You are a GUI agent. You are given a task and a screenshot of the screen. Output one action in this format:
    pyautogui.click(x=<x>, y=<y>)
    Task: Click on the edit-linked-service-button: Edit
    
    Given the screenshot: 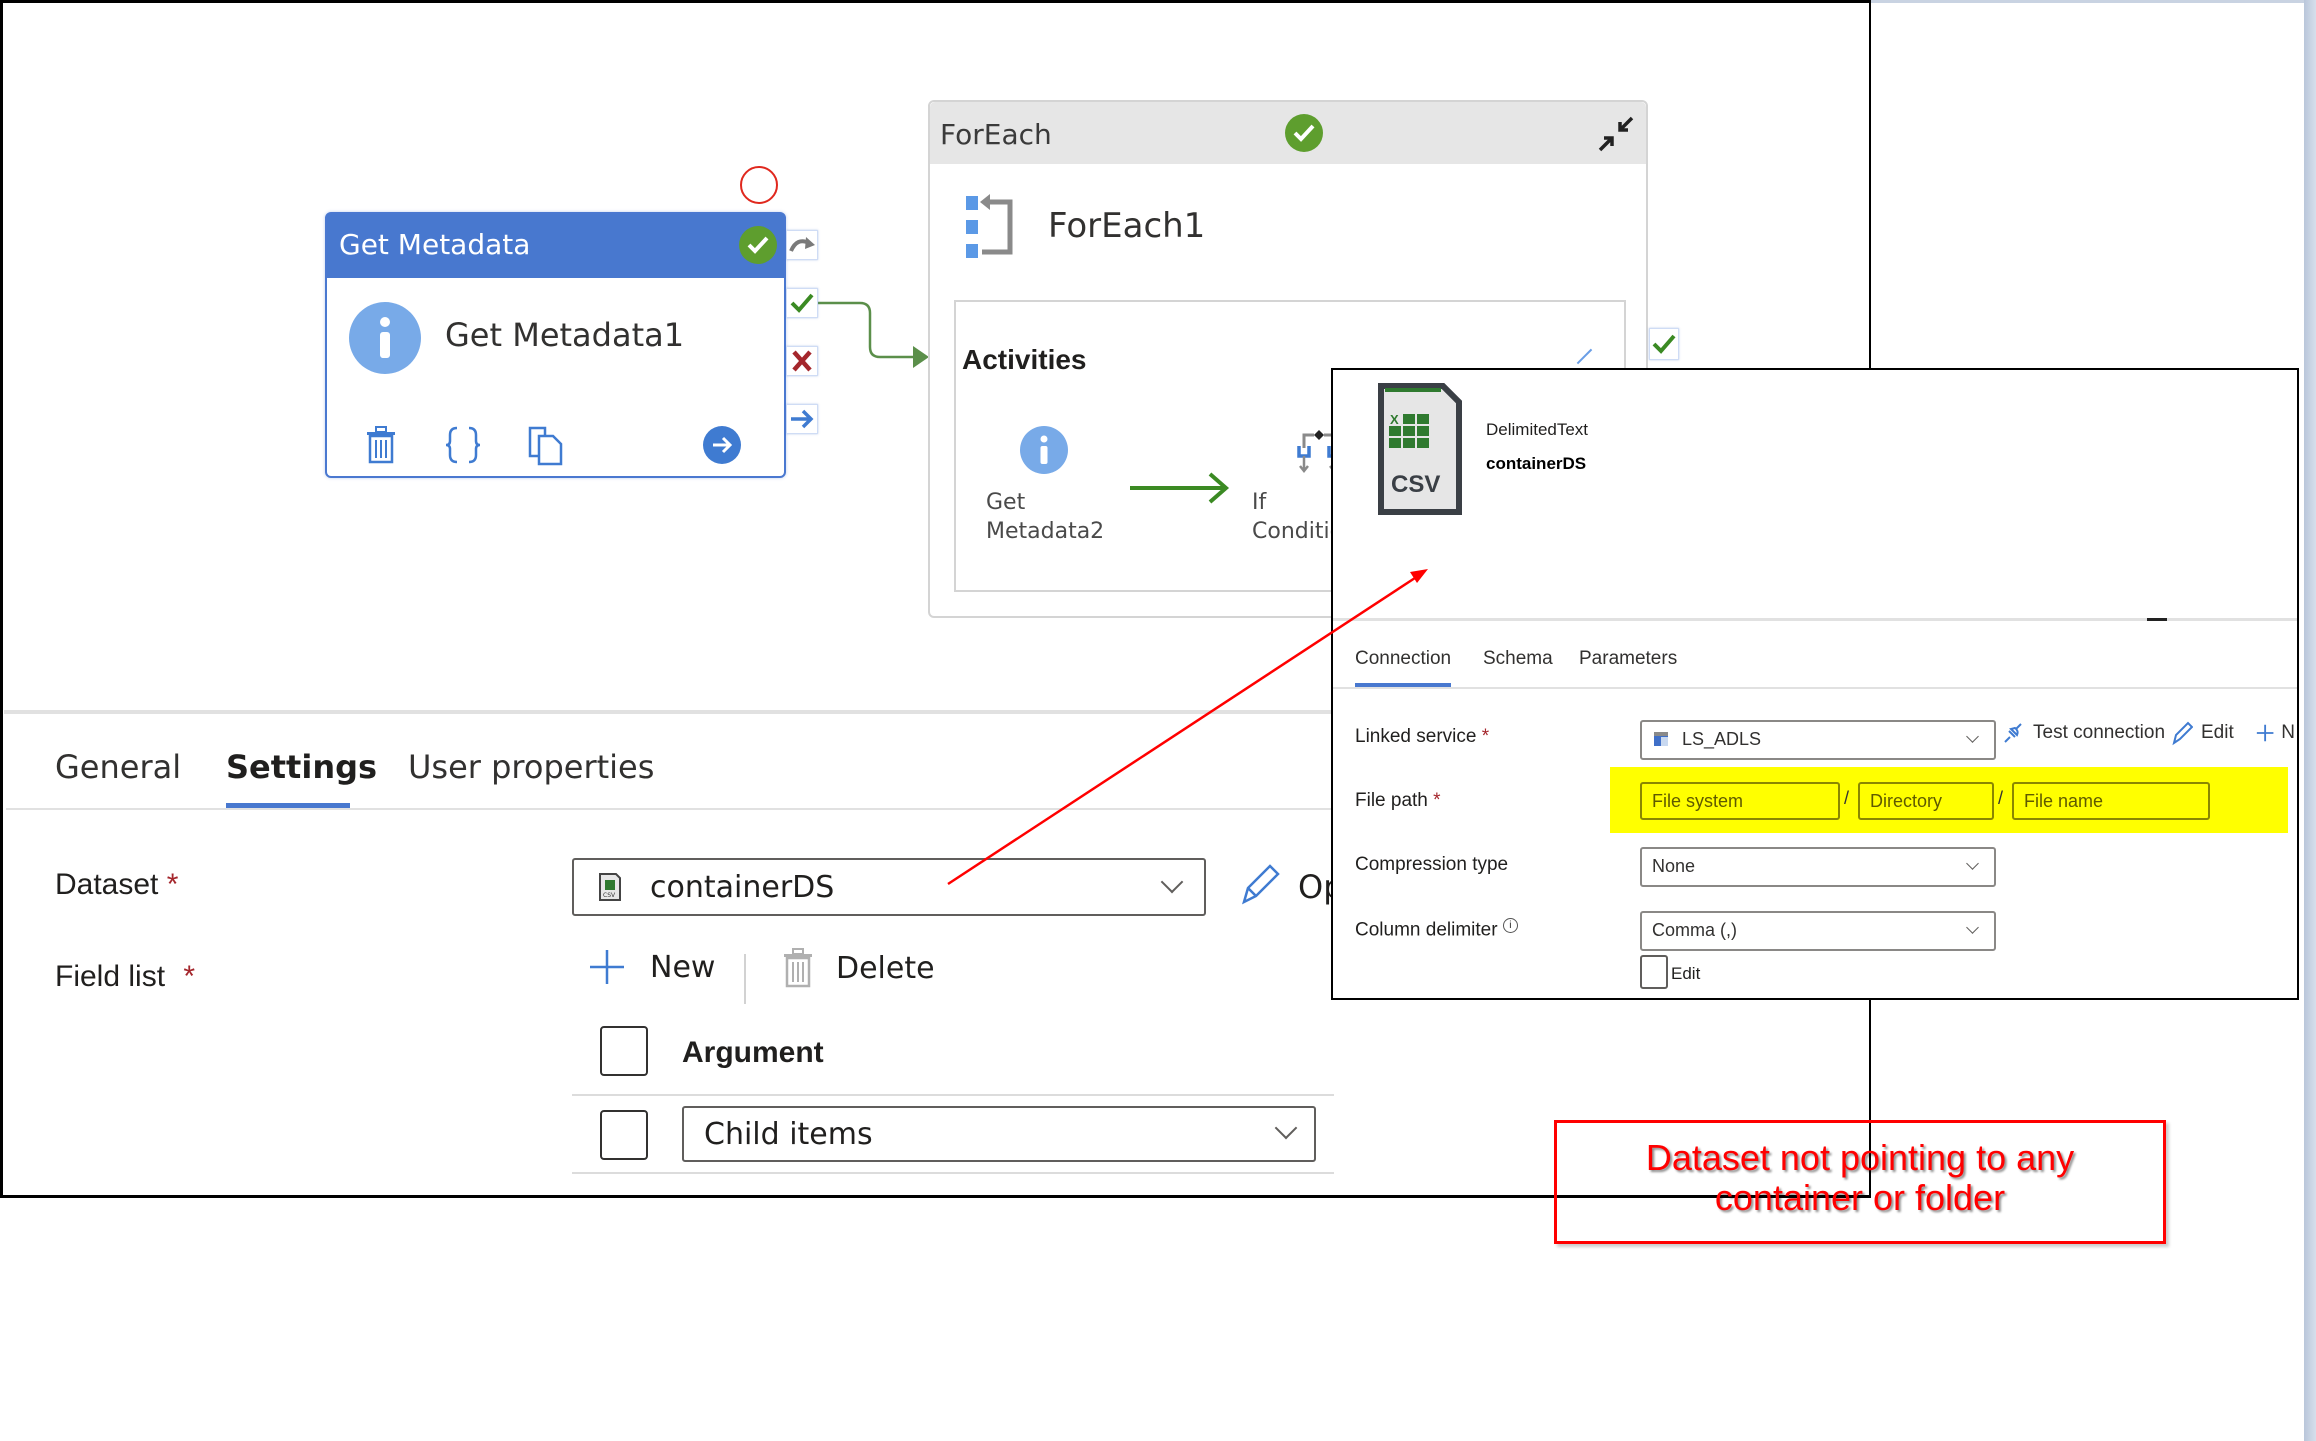 What is the action you would take?
    pyautogui.click(x=2202, y=733)
    